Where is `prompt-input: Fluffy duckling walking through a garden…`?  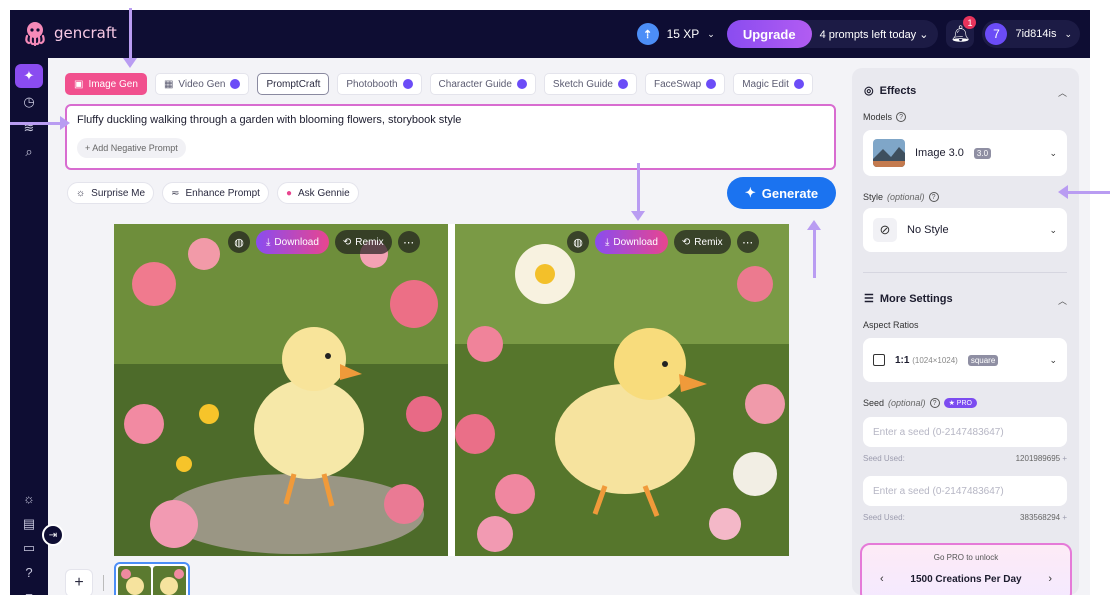
prompt-input: Fluffy duckling walking through a garden… is located at coordinates (450, 137).